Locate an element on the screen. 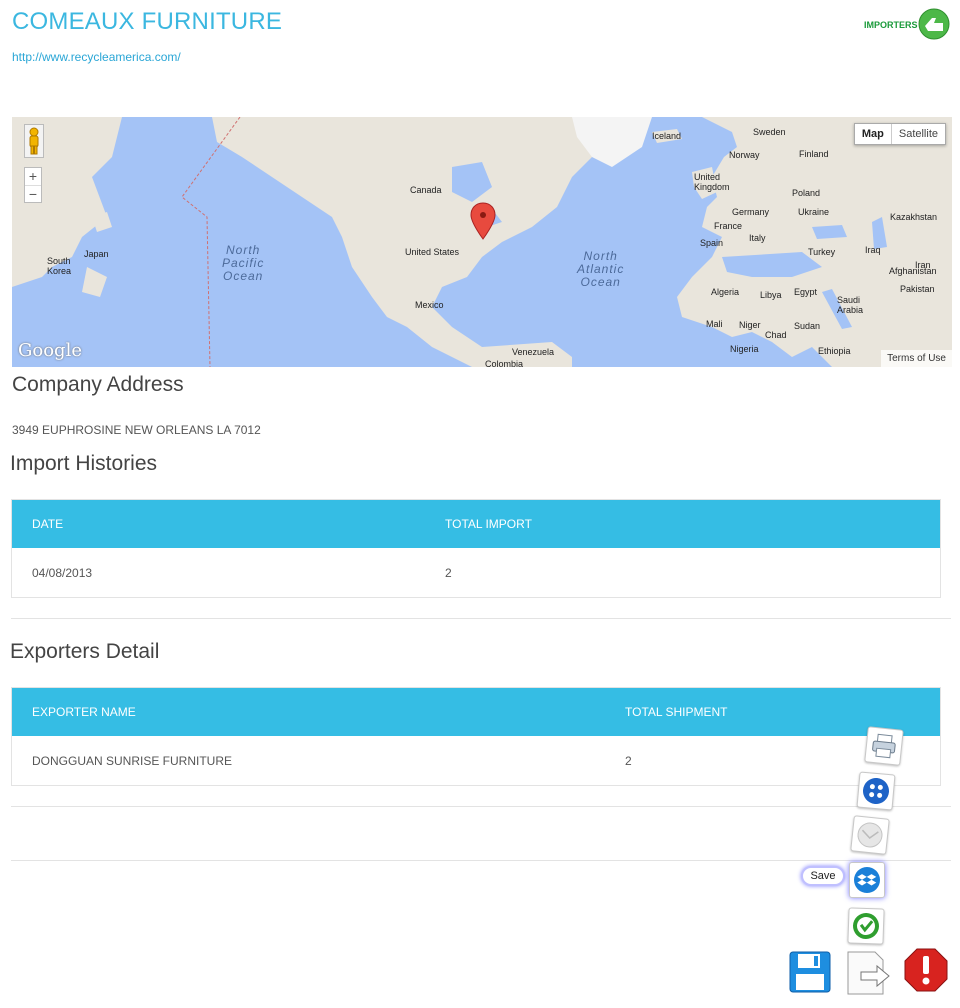  email-button is located at coordinates (870, 835).